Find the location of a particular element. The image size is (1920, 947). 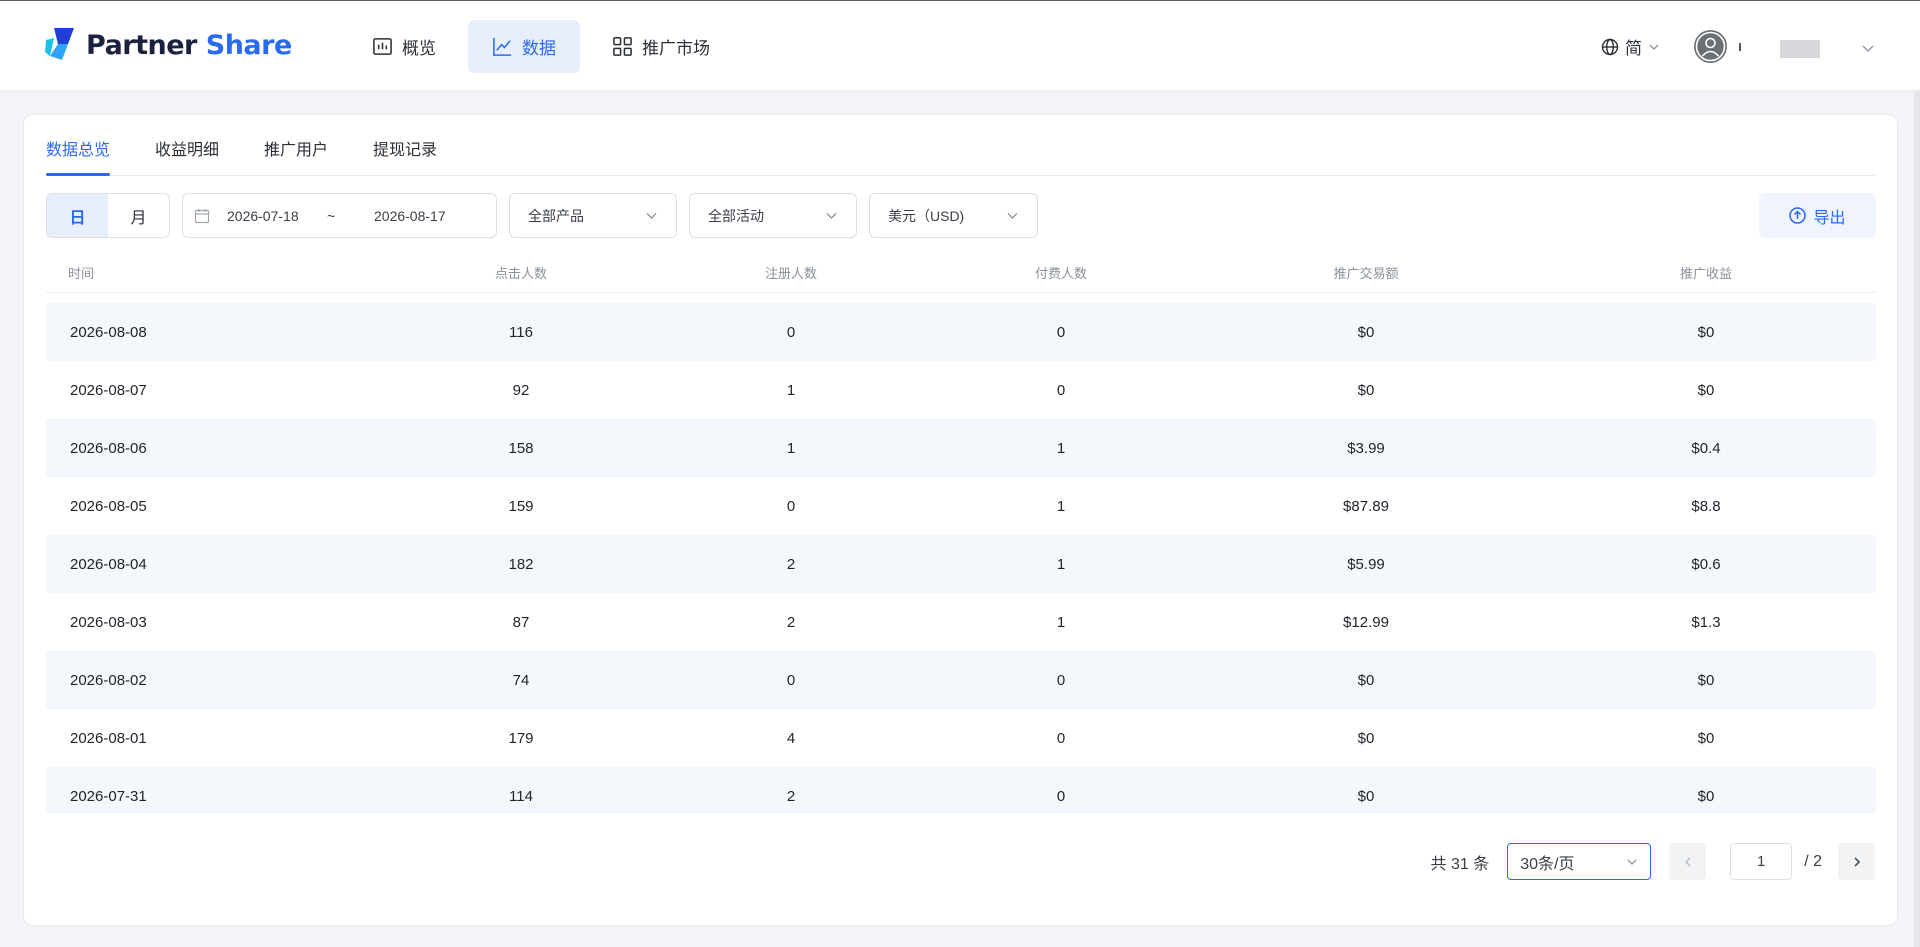

total-pages: / 2 is located at coordinates (1813, 861).